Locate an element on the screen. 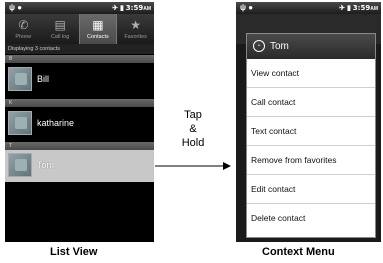 Image resolution: width=383 pixels, height=263 pixels. annotation-line: & is located at coordinates (193, 129).